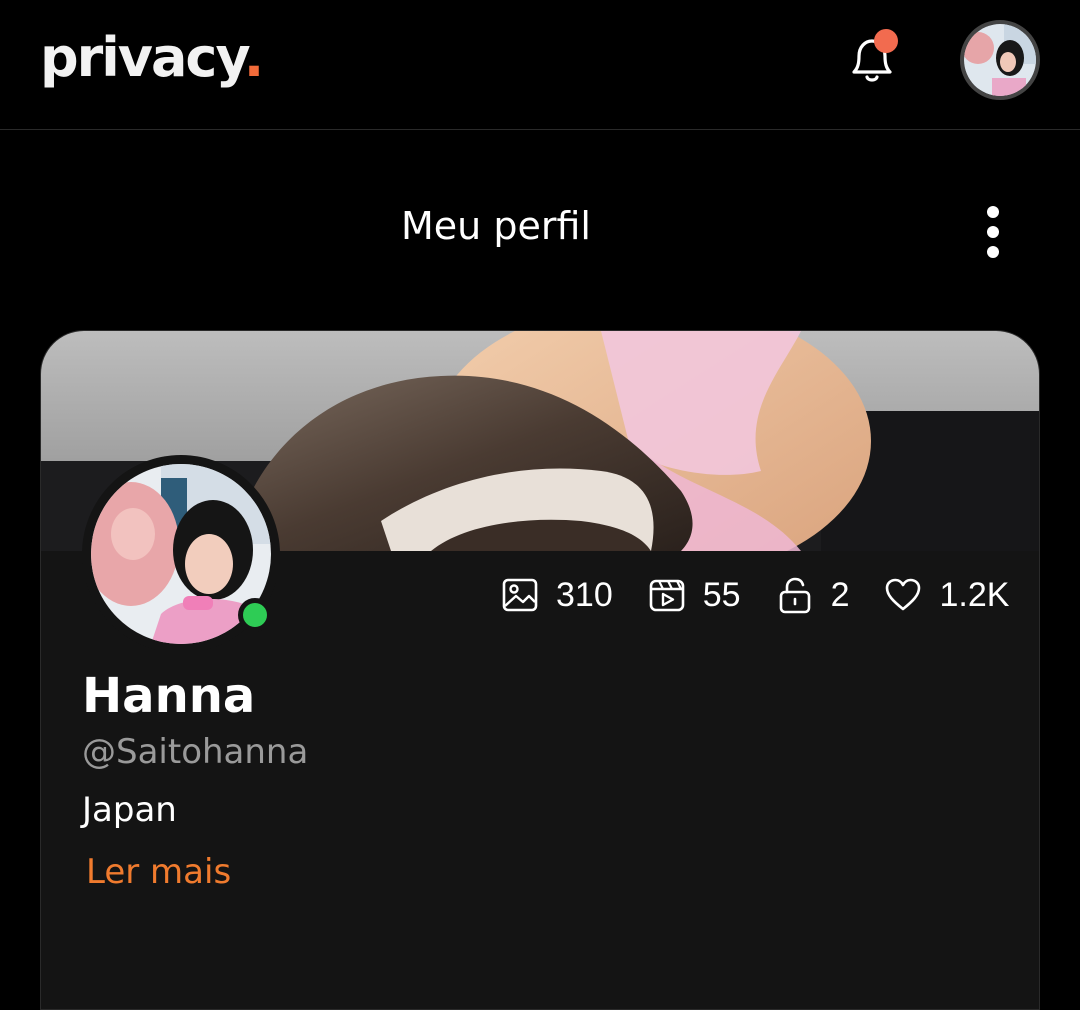  What do you see at coordinates (812, 595) in the screenshot?
I see `stat-locked: 2` at bounding box center [812, 595].